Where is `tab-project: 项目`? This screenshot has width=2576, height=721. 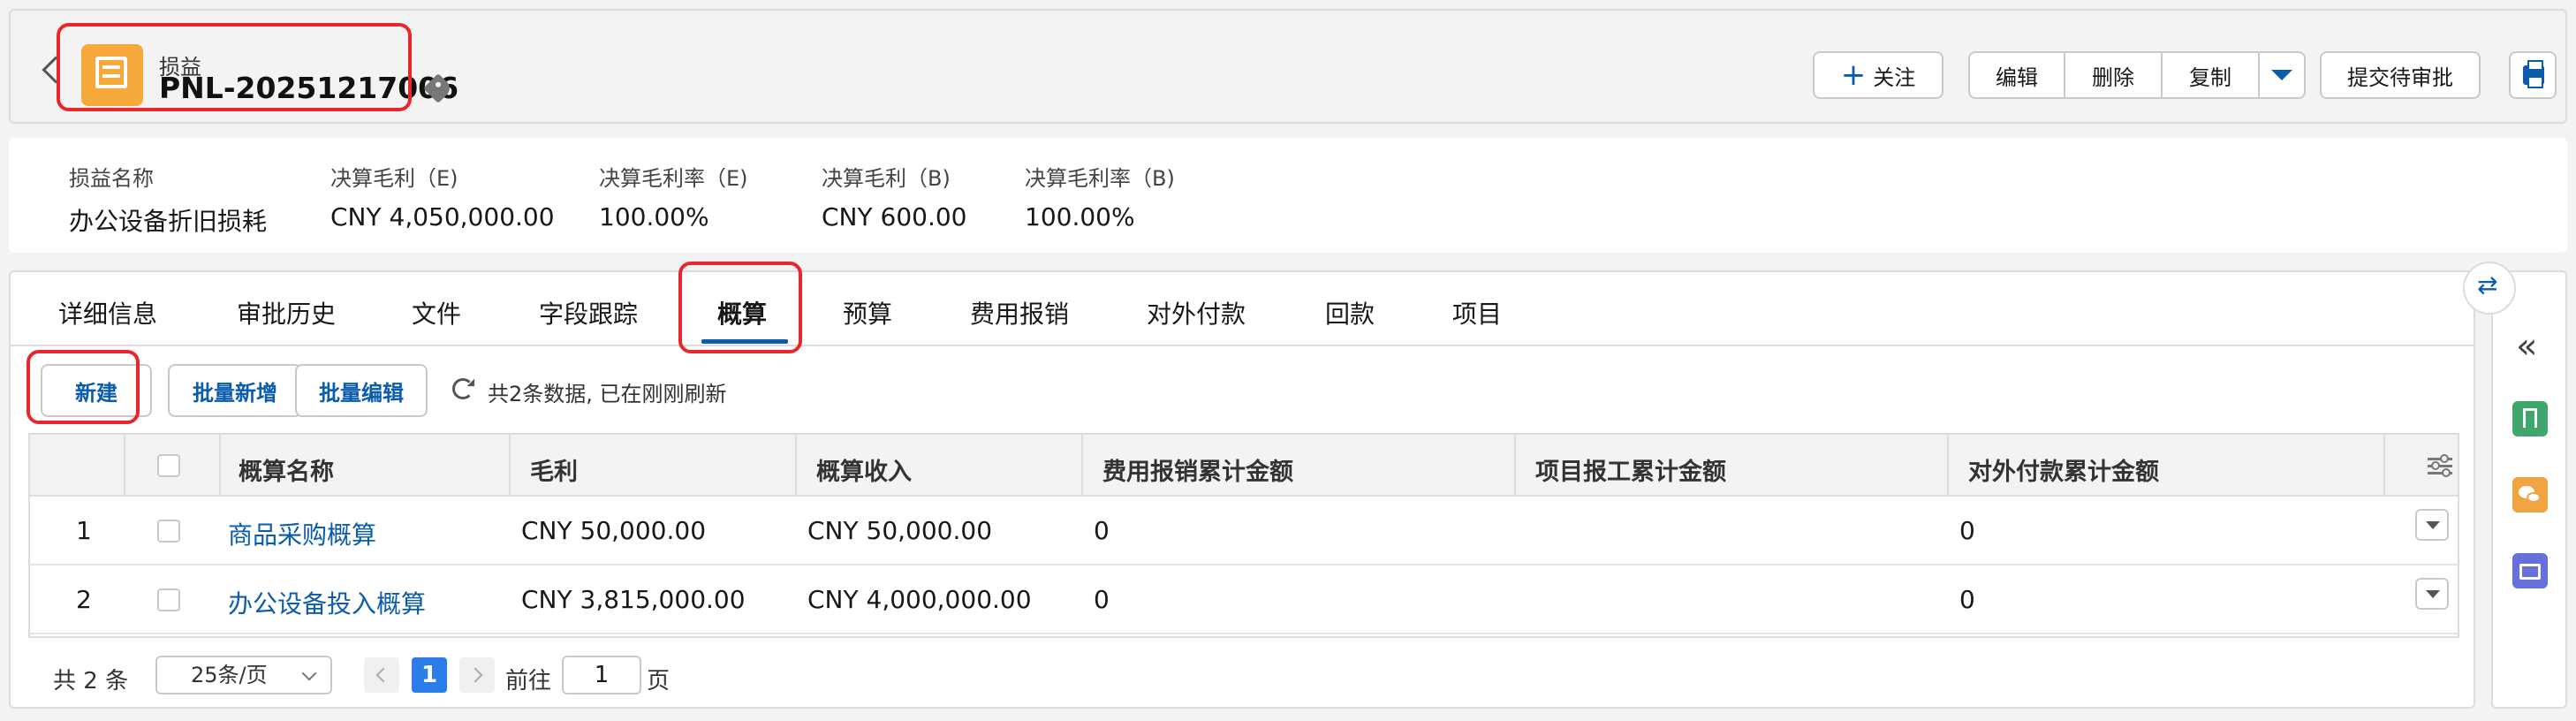 tab-project: 项目 is located at coordinates (1477, 312).